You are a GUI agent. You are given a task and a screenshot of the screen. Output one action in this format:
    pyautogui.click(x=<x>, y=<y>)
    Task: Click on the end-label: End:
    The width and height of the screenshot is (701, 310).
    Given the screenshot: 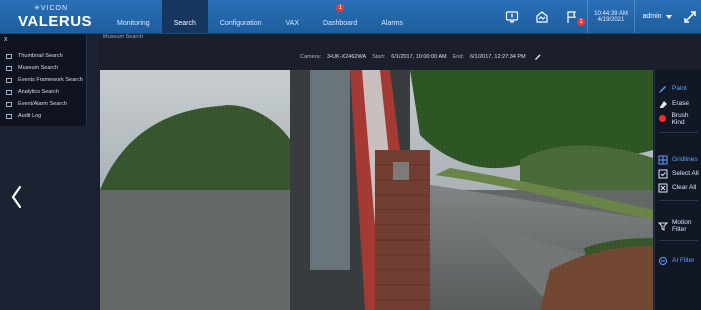 What is the action you would take?
    pyautogui.click(x=458, y=57)
    